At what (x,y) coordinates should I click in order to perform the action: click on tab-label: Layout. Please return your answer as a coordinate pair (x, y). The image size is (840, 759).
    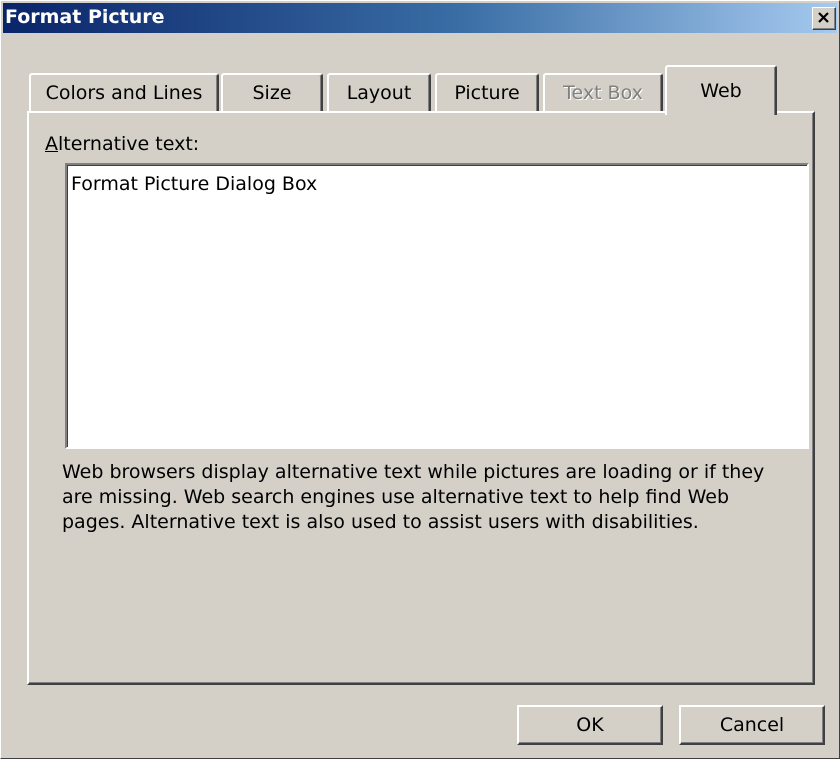
    Looking at the image, I should click on (379, 93).